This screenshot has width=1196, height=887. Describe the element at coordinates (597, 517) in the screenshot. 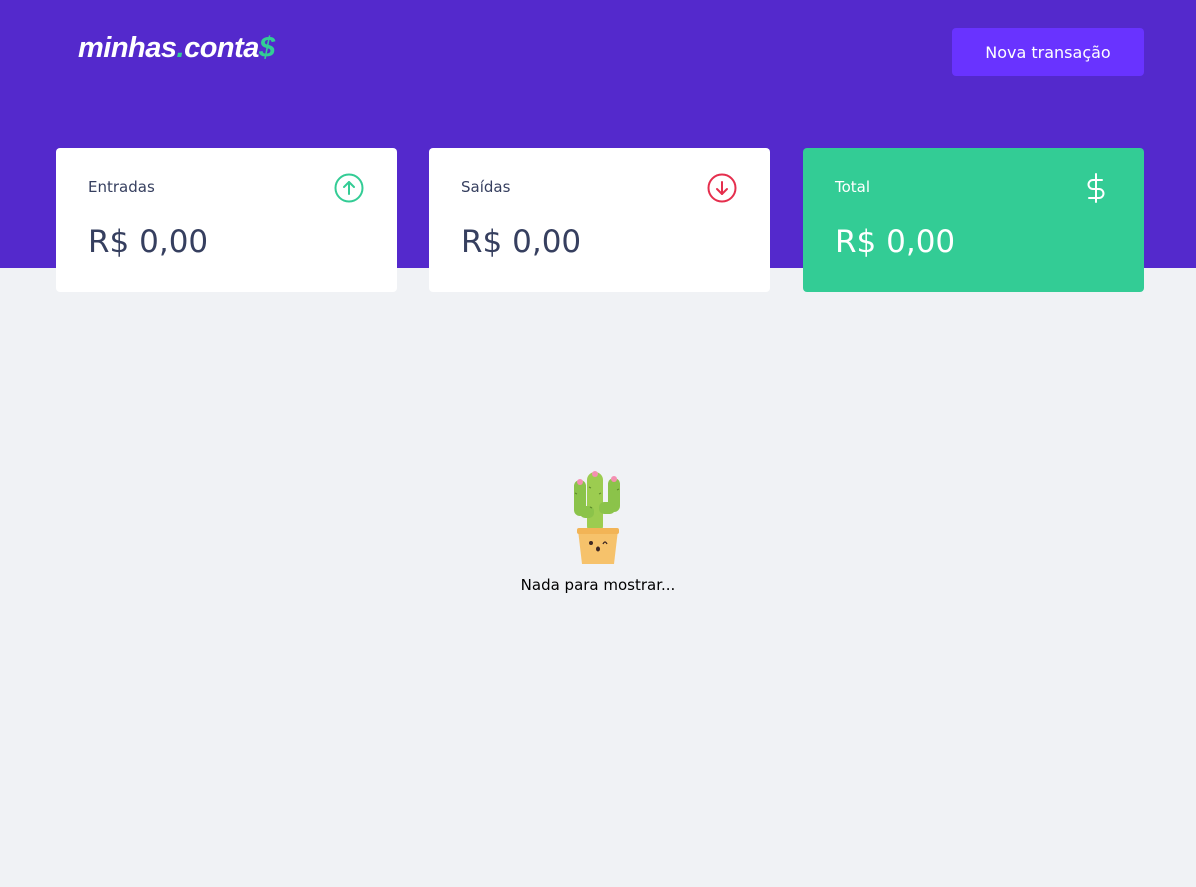

I see `cactus-illustration` at that location.